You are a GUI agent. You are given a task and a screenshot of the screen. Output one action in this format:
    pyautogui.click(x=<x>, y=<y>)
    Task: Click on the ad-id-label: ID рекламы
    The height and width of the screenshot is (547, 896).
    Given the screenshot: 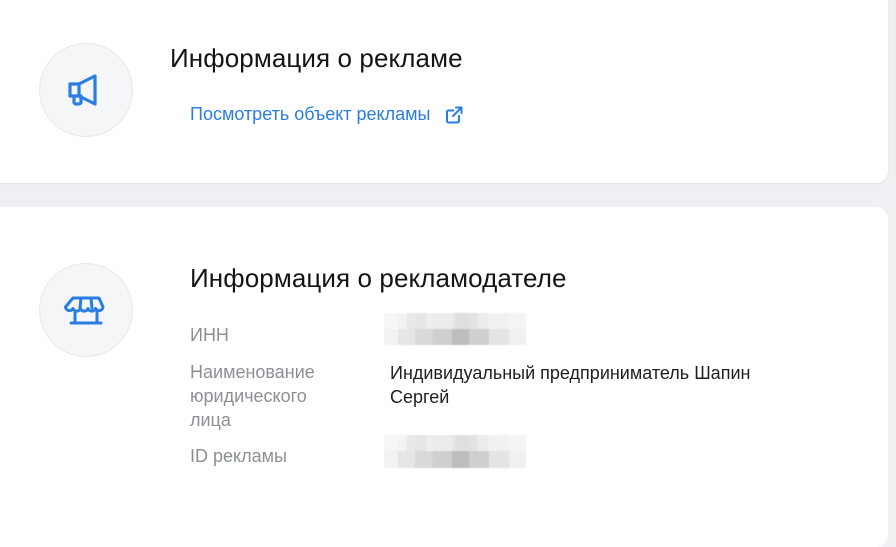 What is the action you would take?
    pyautogui.click(x=238, y=456)
    